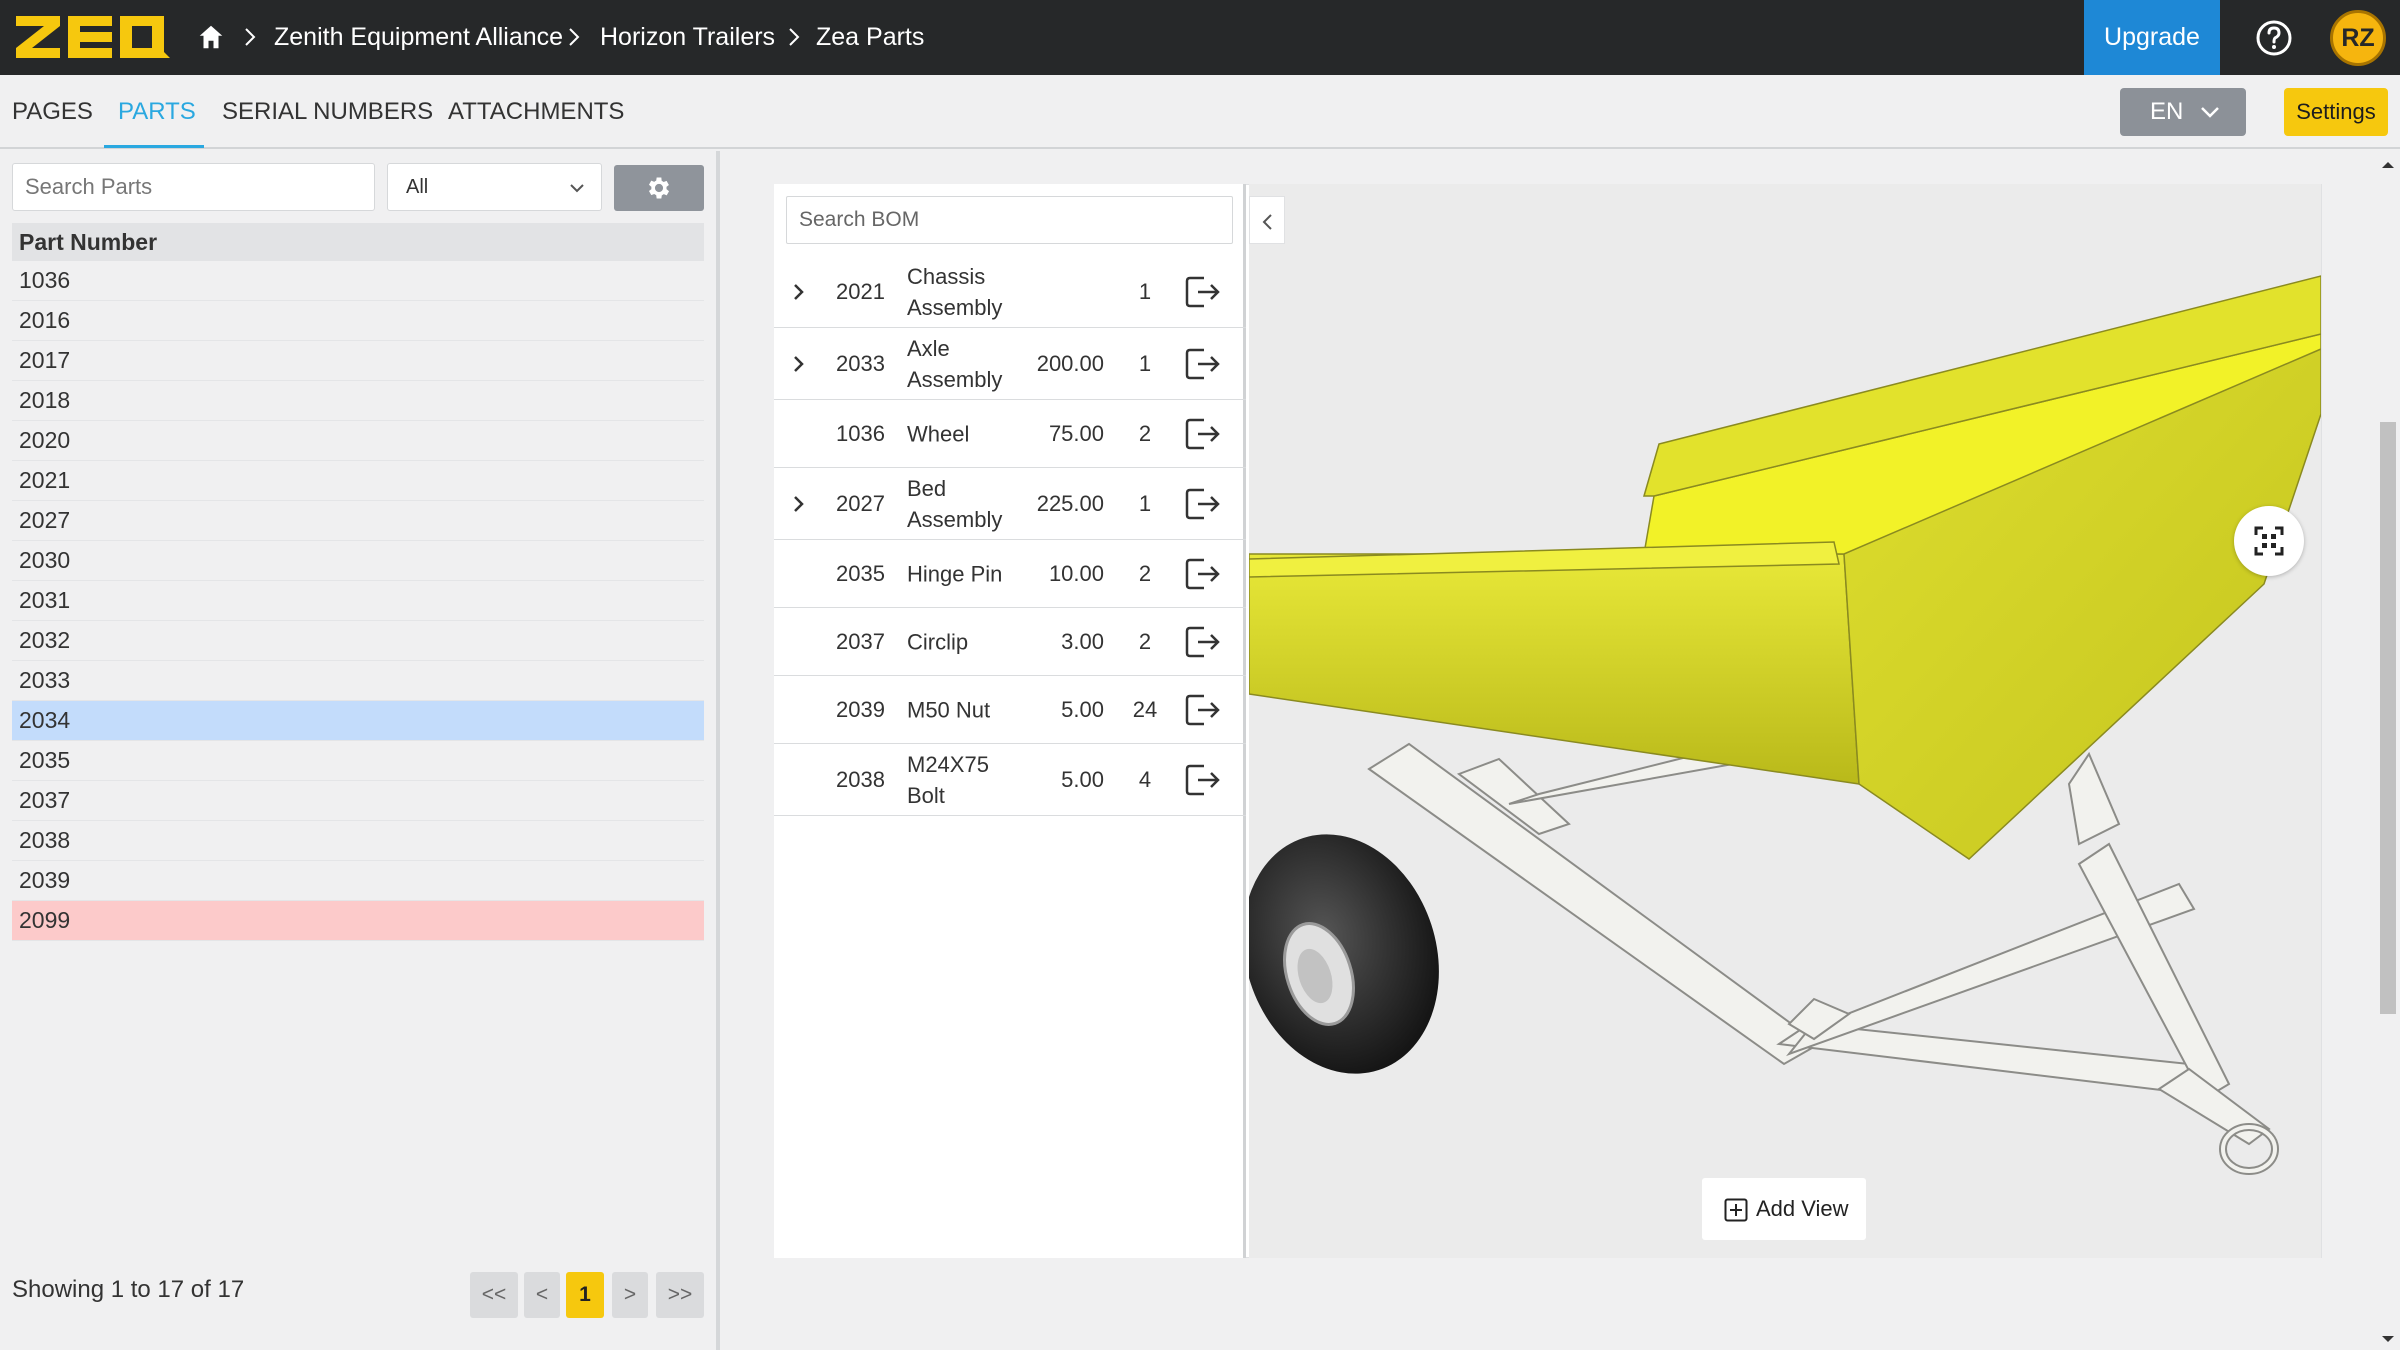 This screenshot has width=2400, height=1350. What do you see at coordinates (938, 641) in the screenshot?
I see `bom-description: Circlip` at bounding box center [938, 641].